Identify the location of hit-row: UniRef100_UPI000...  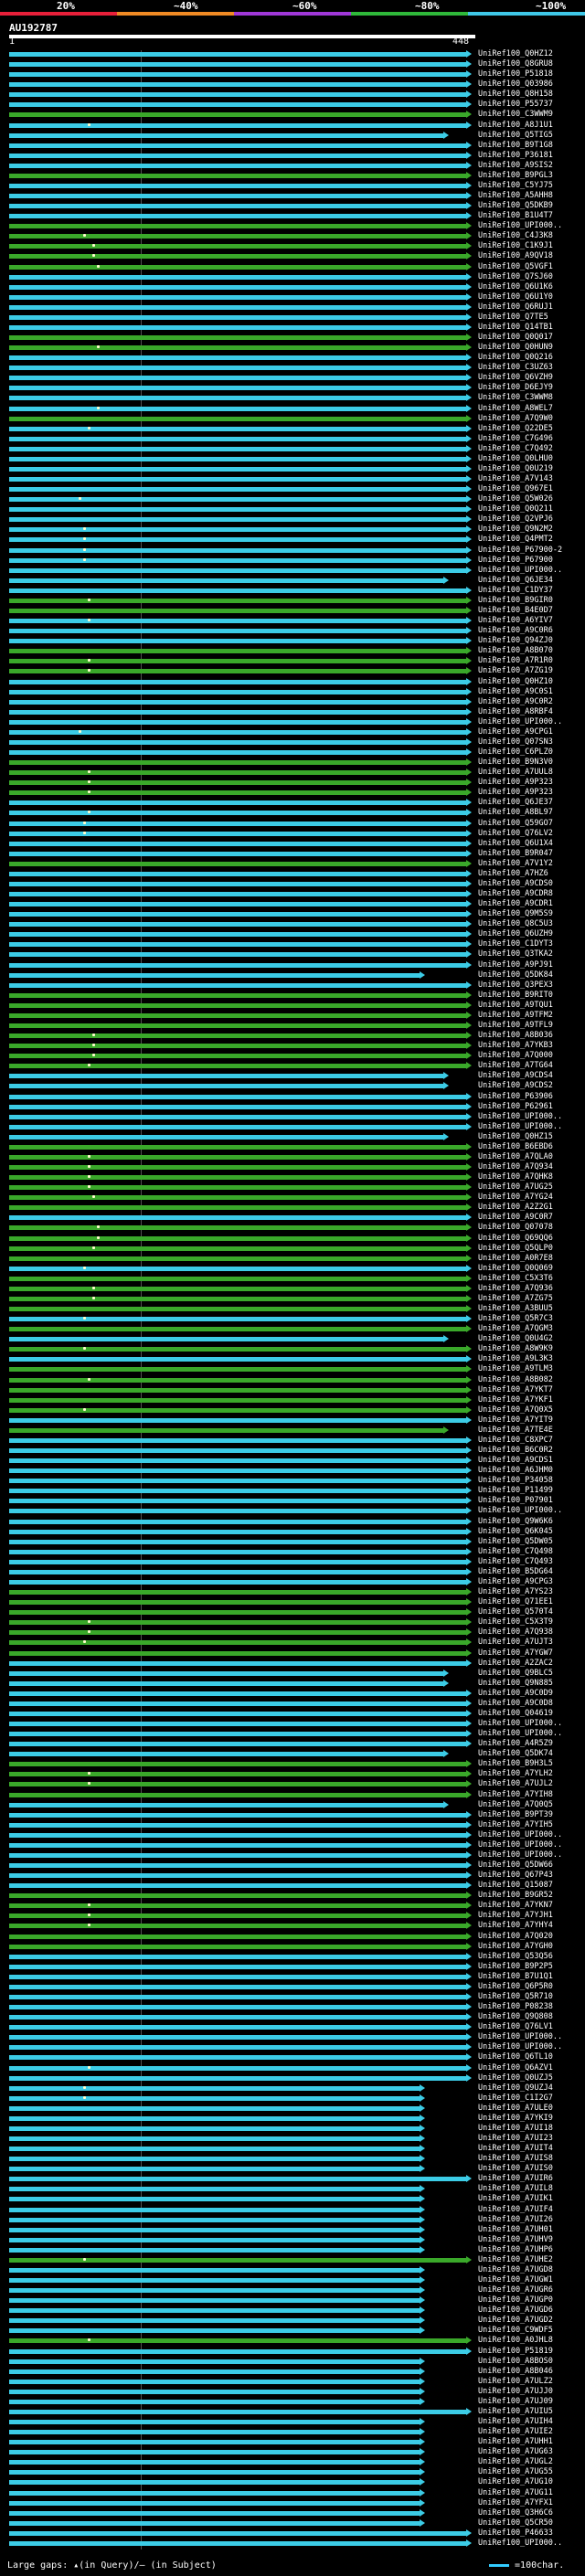
(293, 570).